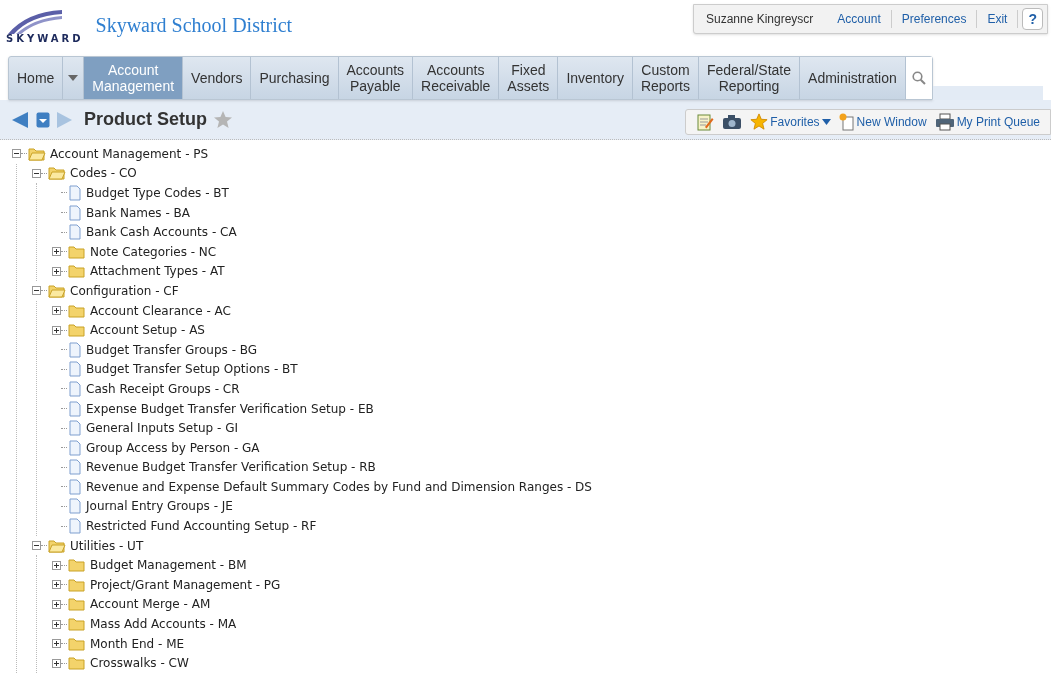 Image resolution: width=1051 pixels, height=673 pixels. Describe the element at coordinates (43, 119) in the screenshot. I see `dropdown-icon` at that location.